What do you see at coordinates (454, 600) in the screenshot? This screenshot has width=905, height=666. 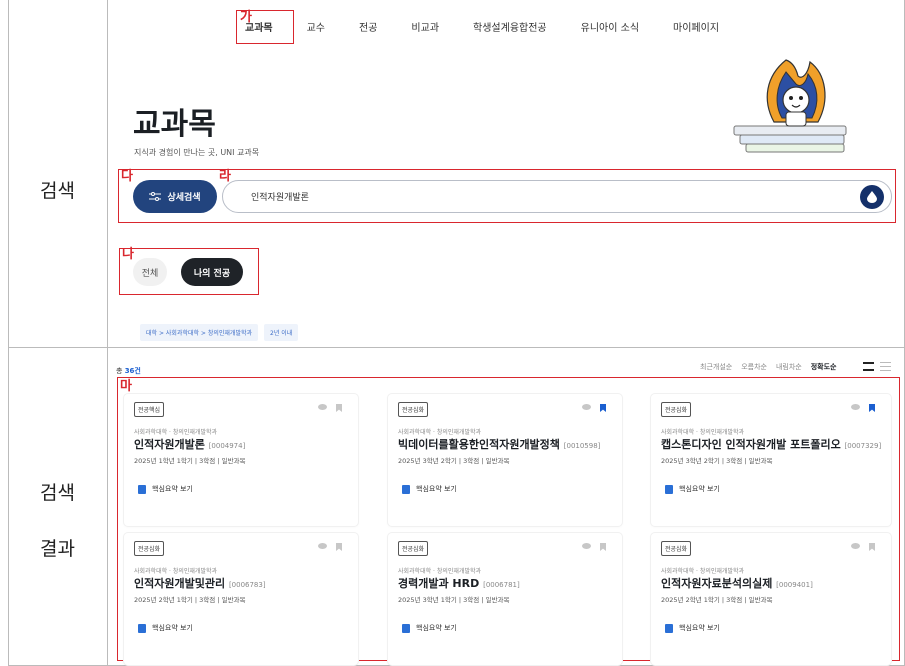 I see `course-meta: 2025년 3학년 1학기 | 3학점 | 일반과목` at bounding box center [454, 600].